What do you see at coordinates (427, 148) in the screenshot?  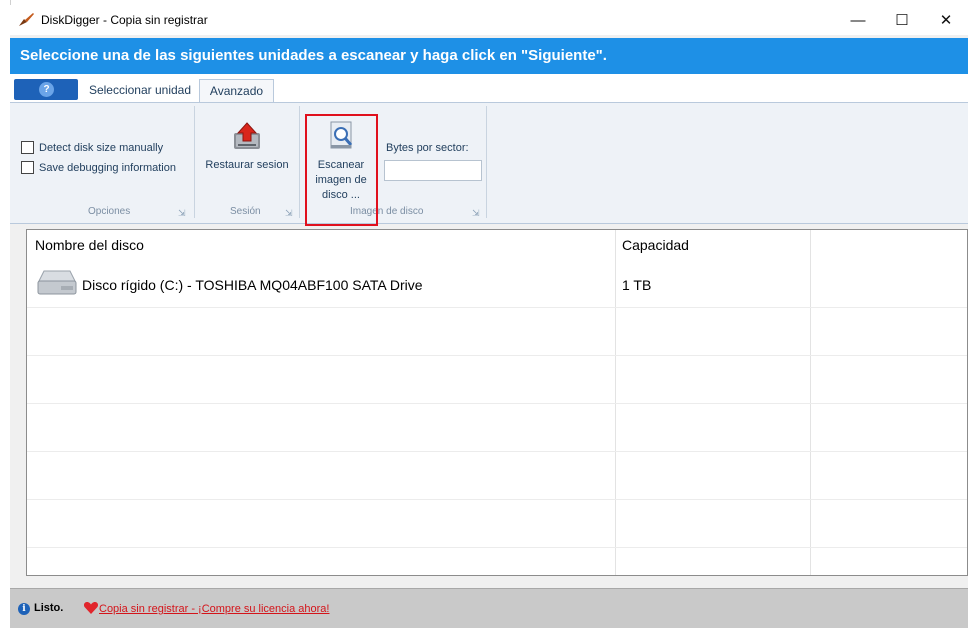 I see `bytes-per-sector-label: Bytes por sector:` at bounding box center [427, 148].